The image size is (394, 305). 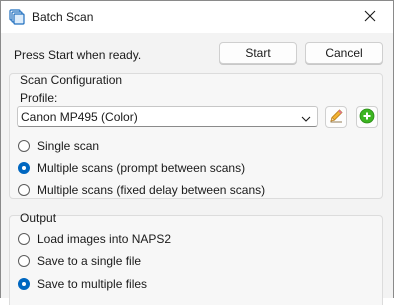 What do you see at coordinates (24, 168) in the screenshot?
I see `multiple-scans-prompt-radio` at bounding box center [24, 168].